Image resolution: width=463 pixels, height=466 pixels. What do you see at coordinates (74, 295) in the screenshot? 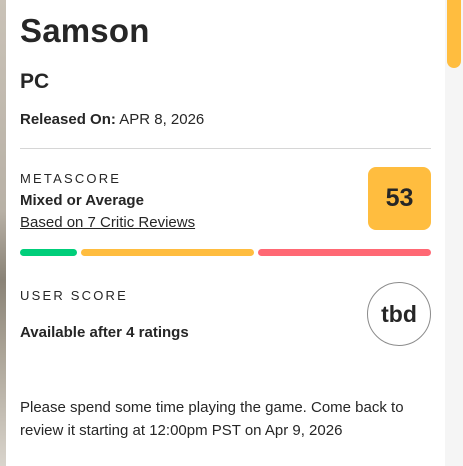
I see `user-score-label: USER SCORE` at bounding box center [74, 295].